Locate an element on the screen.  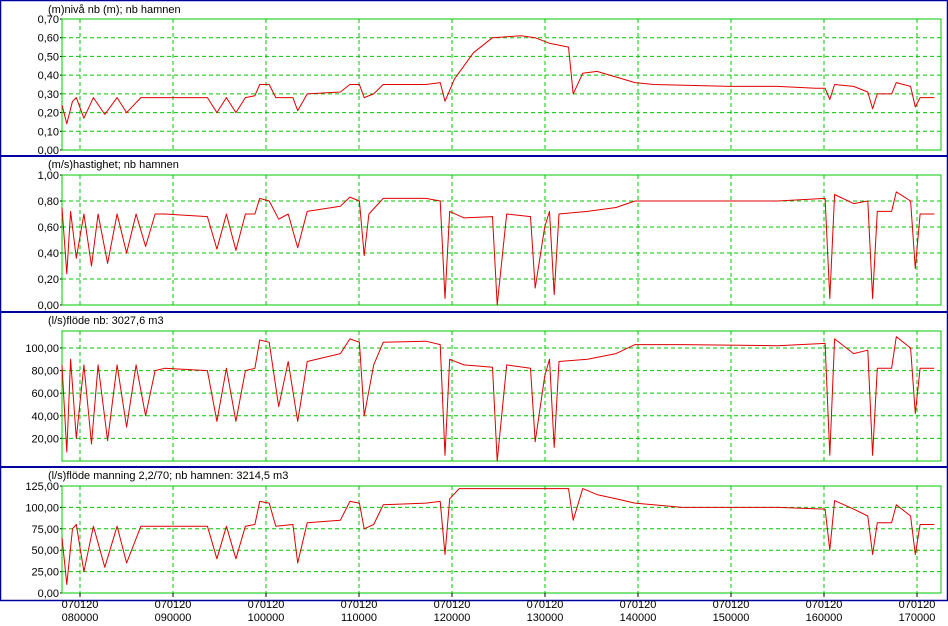
y-tick-label: 75,00 is located at coordinates (45, 530).